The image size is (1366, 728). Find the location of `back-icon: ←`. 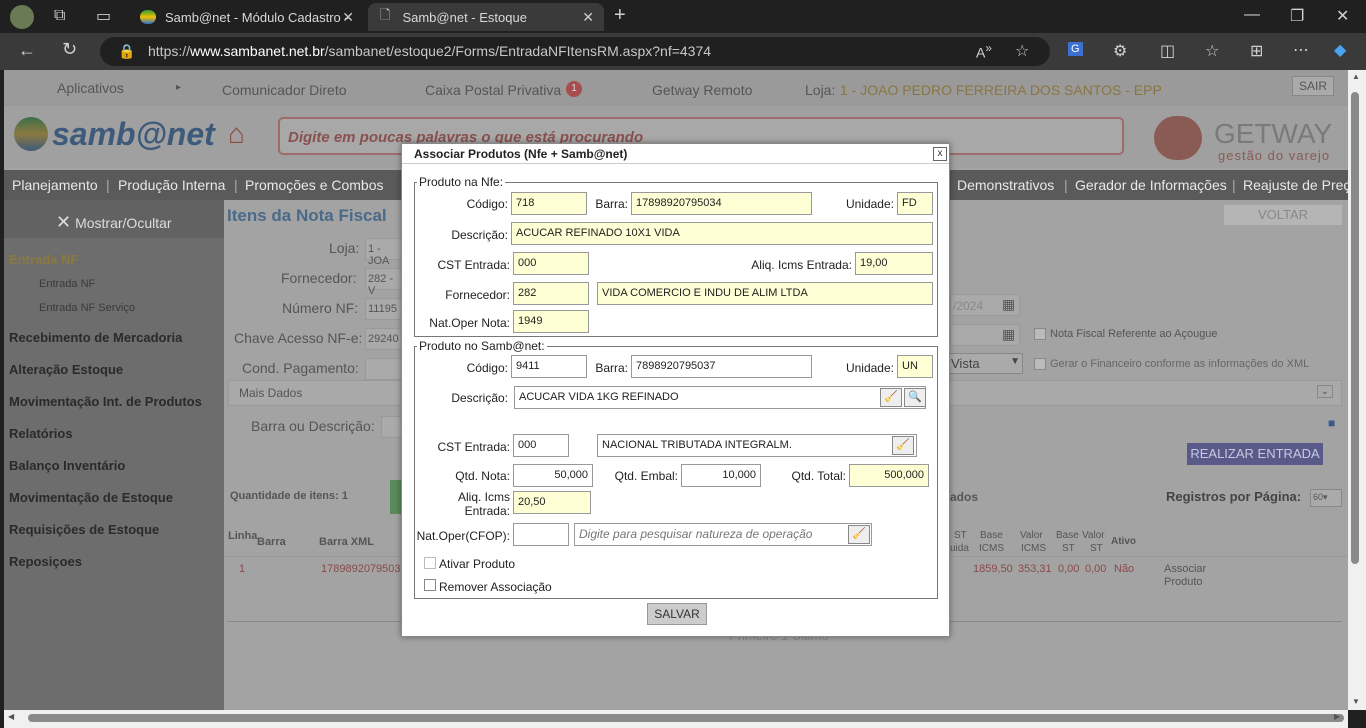

back-icon: ← is located at coordinates (27, 50).